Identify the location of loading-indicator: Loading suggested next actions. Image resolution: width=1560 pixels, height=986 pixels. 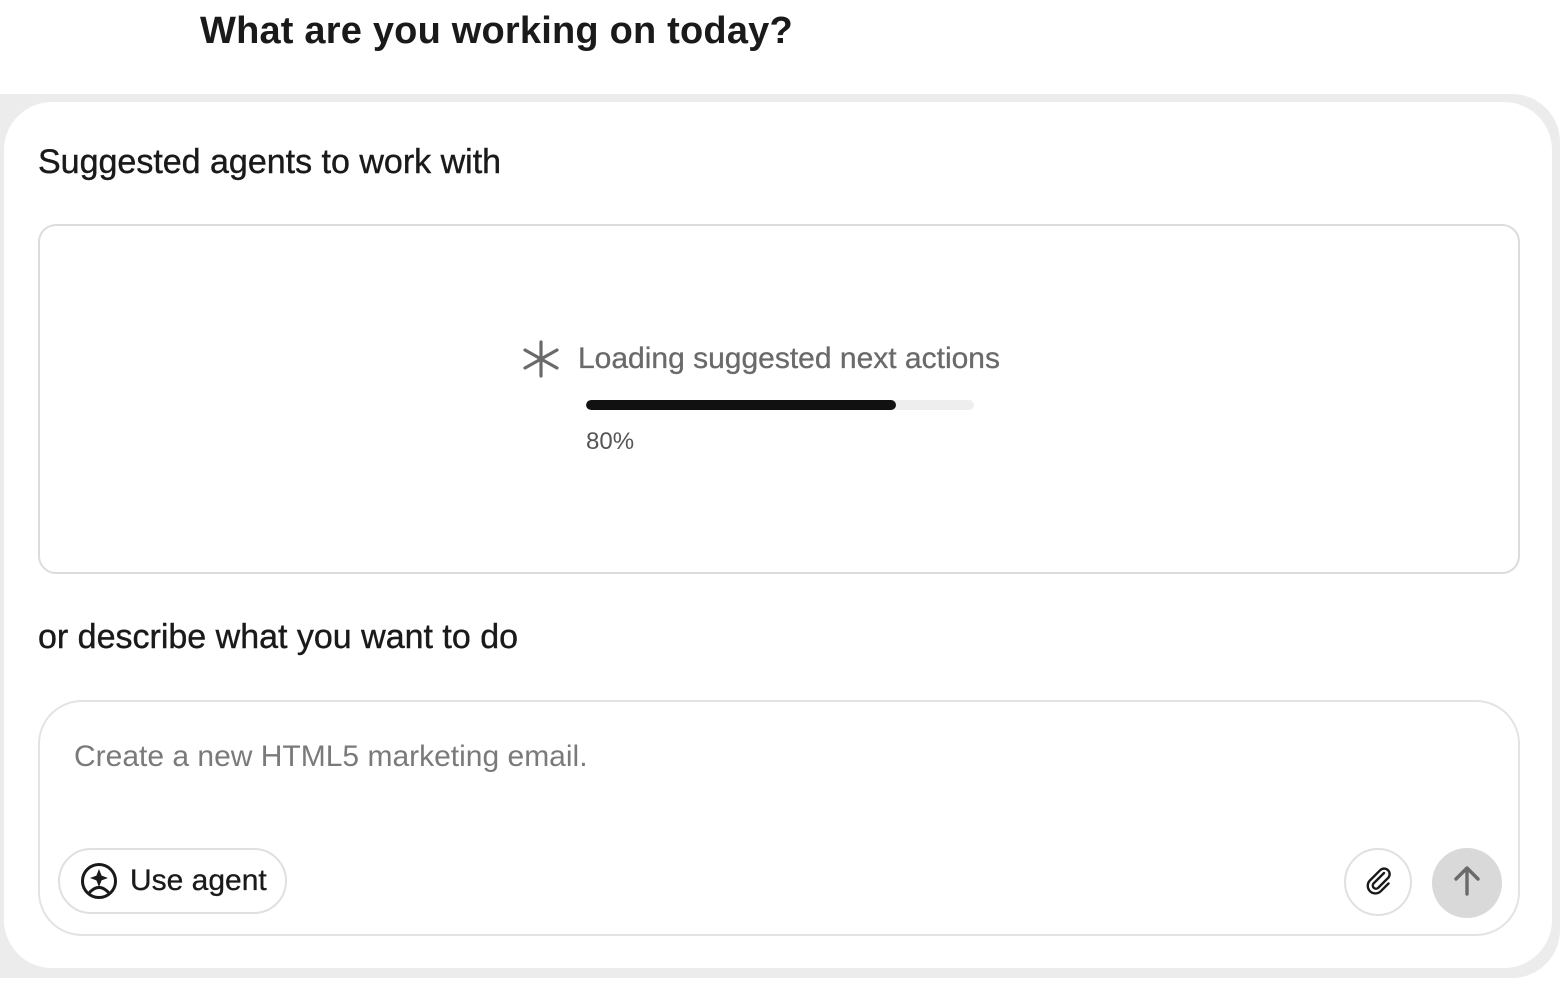
(760, 359).